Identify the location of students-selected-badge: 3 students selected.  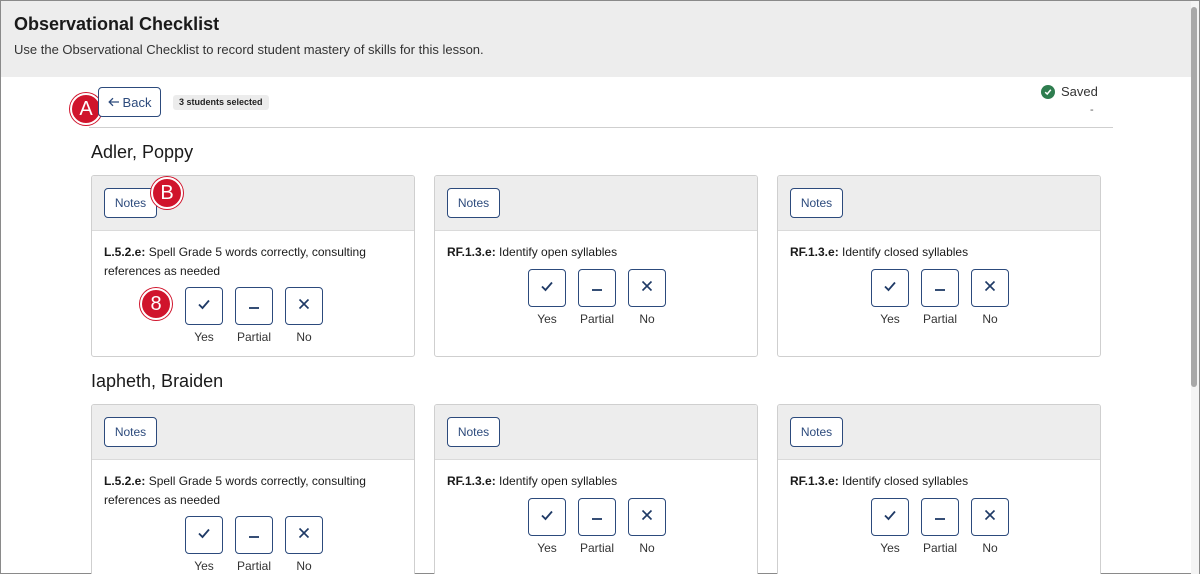
(221, 102).